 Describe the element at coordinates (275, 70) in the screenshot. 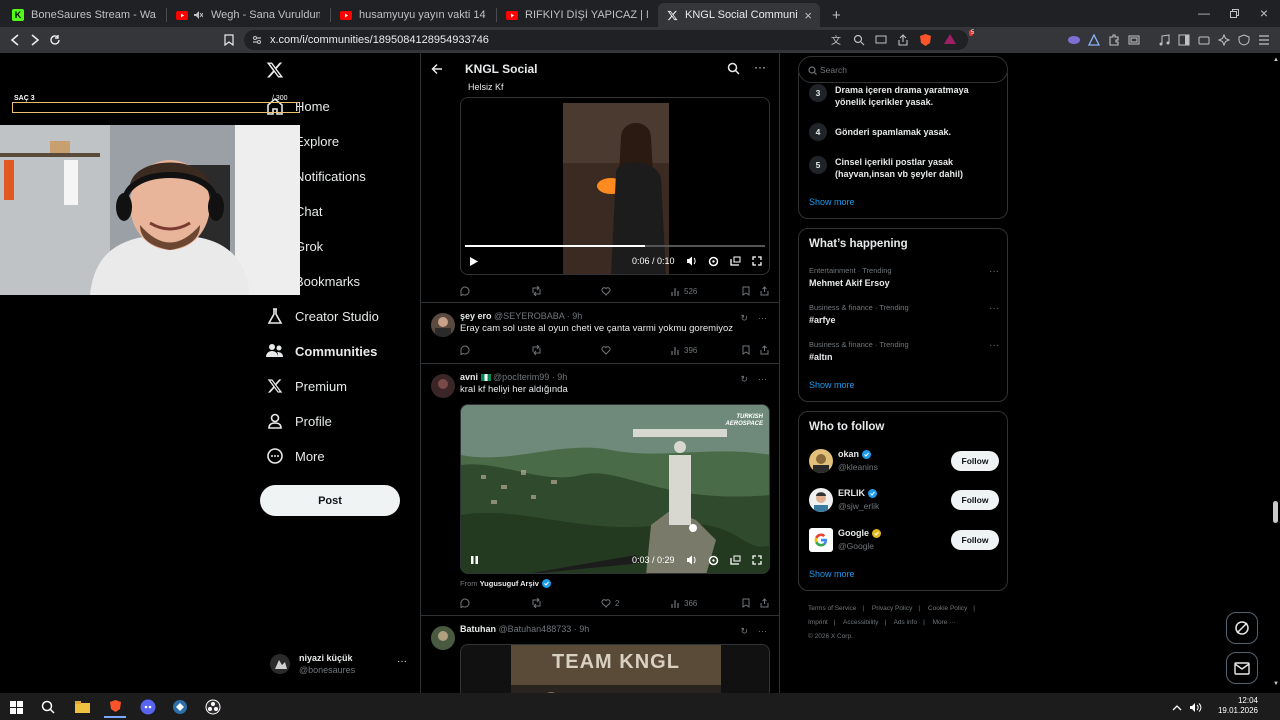

I see `x-logo-icon` at that location.